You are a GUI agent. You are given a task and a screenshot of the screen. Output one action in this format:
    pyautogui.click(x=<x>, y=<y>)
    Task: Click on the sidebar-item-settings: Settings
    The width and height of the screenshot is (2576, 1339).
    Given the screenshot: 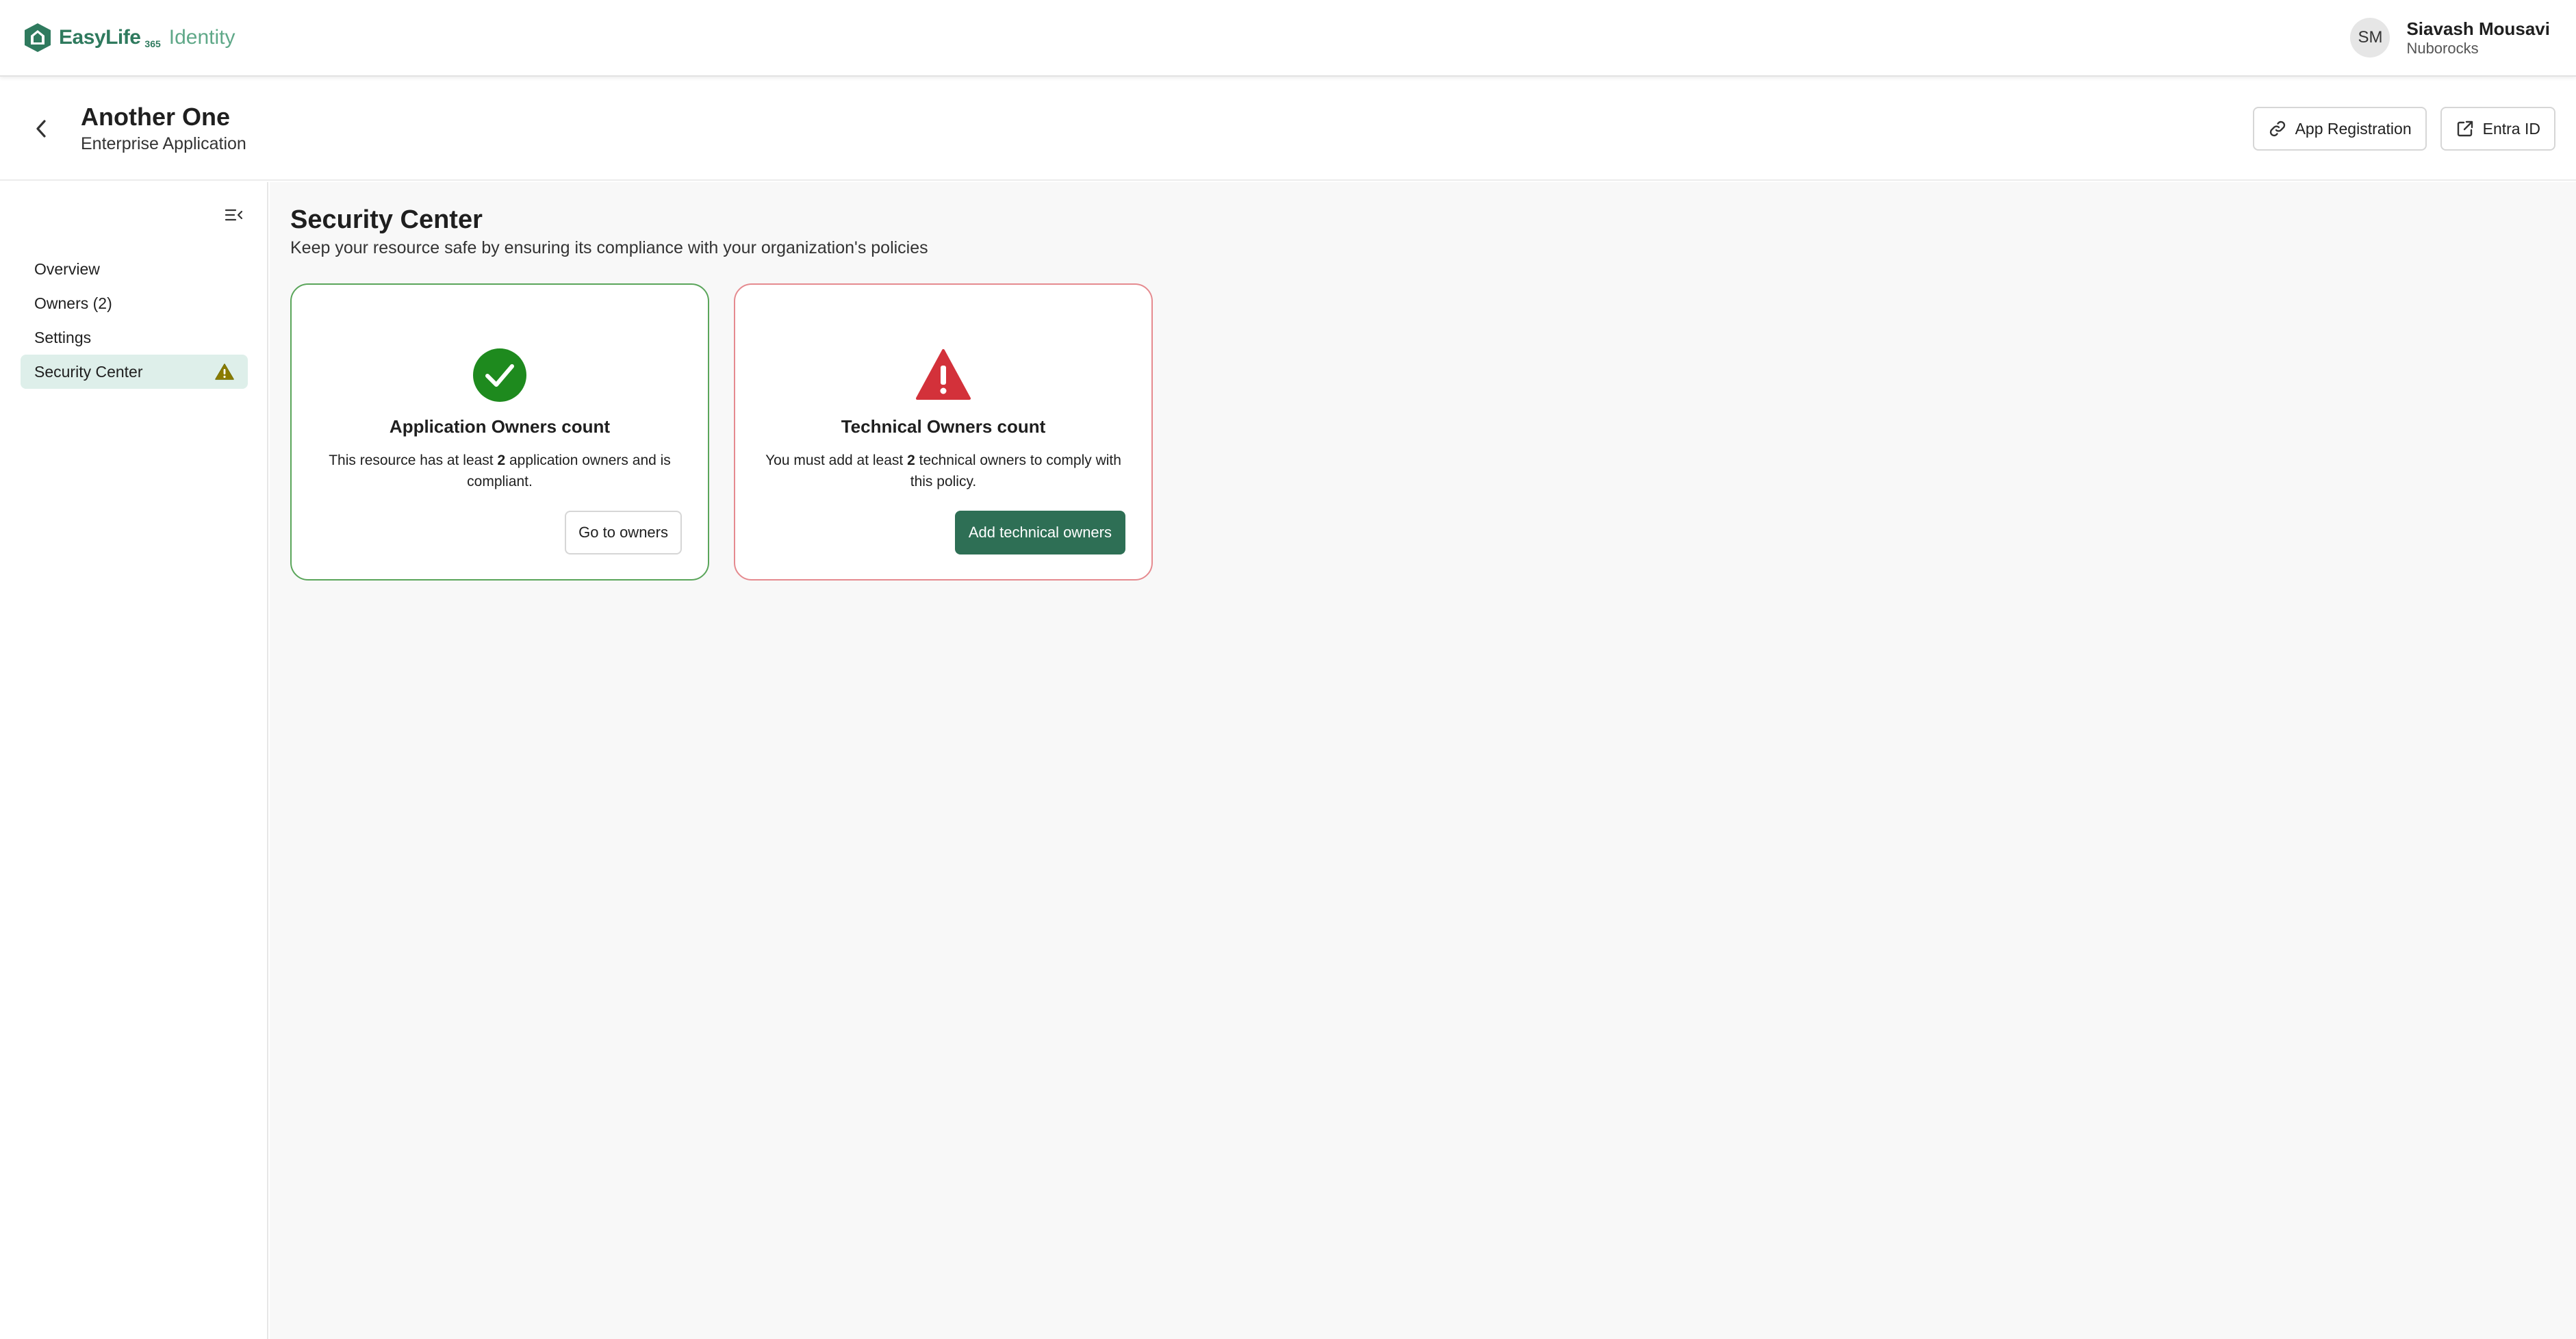 What is the action you would take?
    pyautogui.click(x=134, y=337)
    